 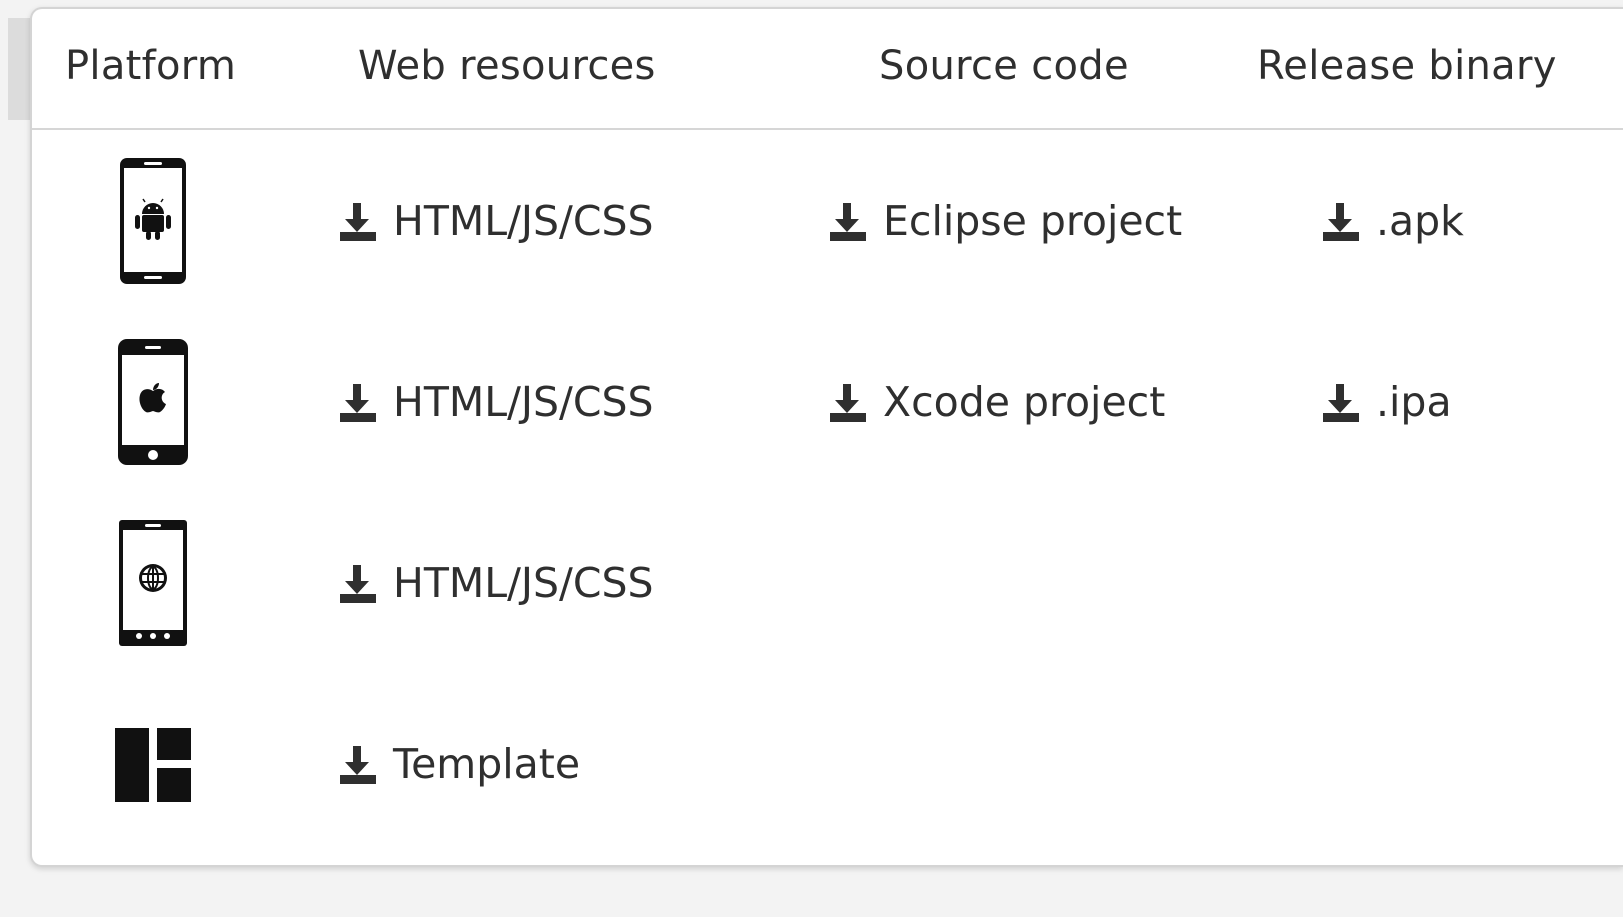 What do you see at coordinates (507, 66) in the screenshot?
I see `header-web-resources: Web resources` at bounding box center [507, 66].